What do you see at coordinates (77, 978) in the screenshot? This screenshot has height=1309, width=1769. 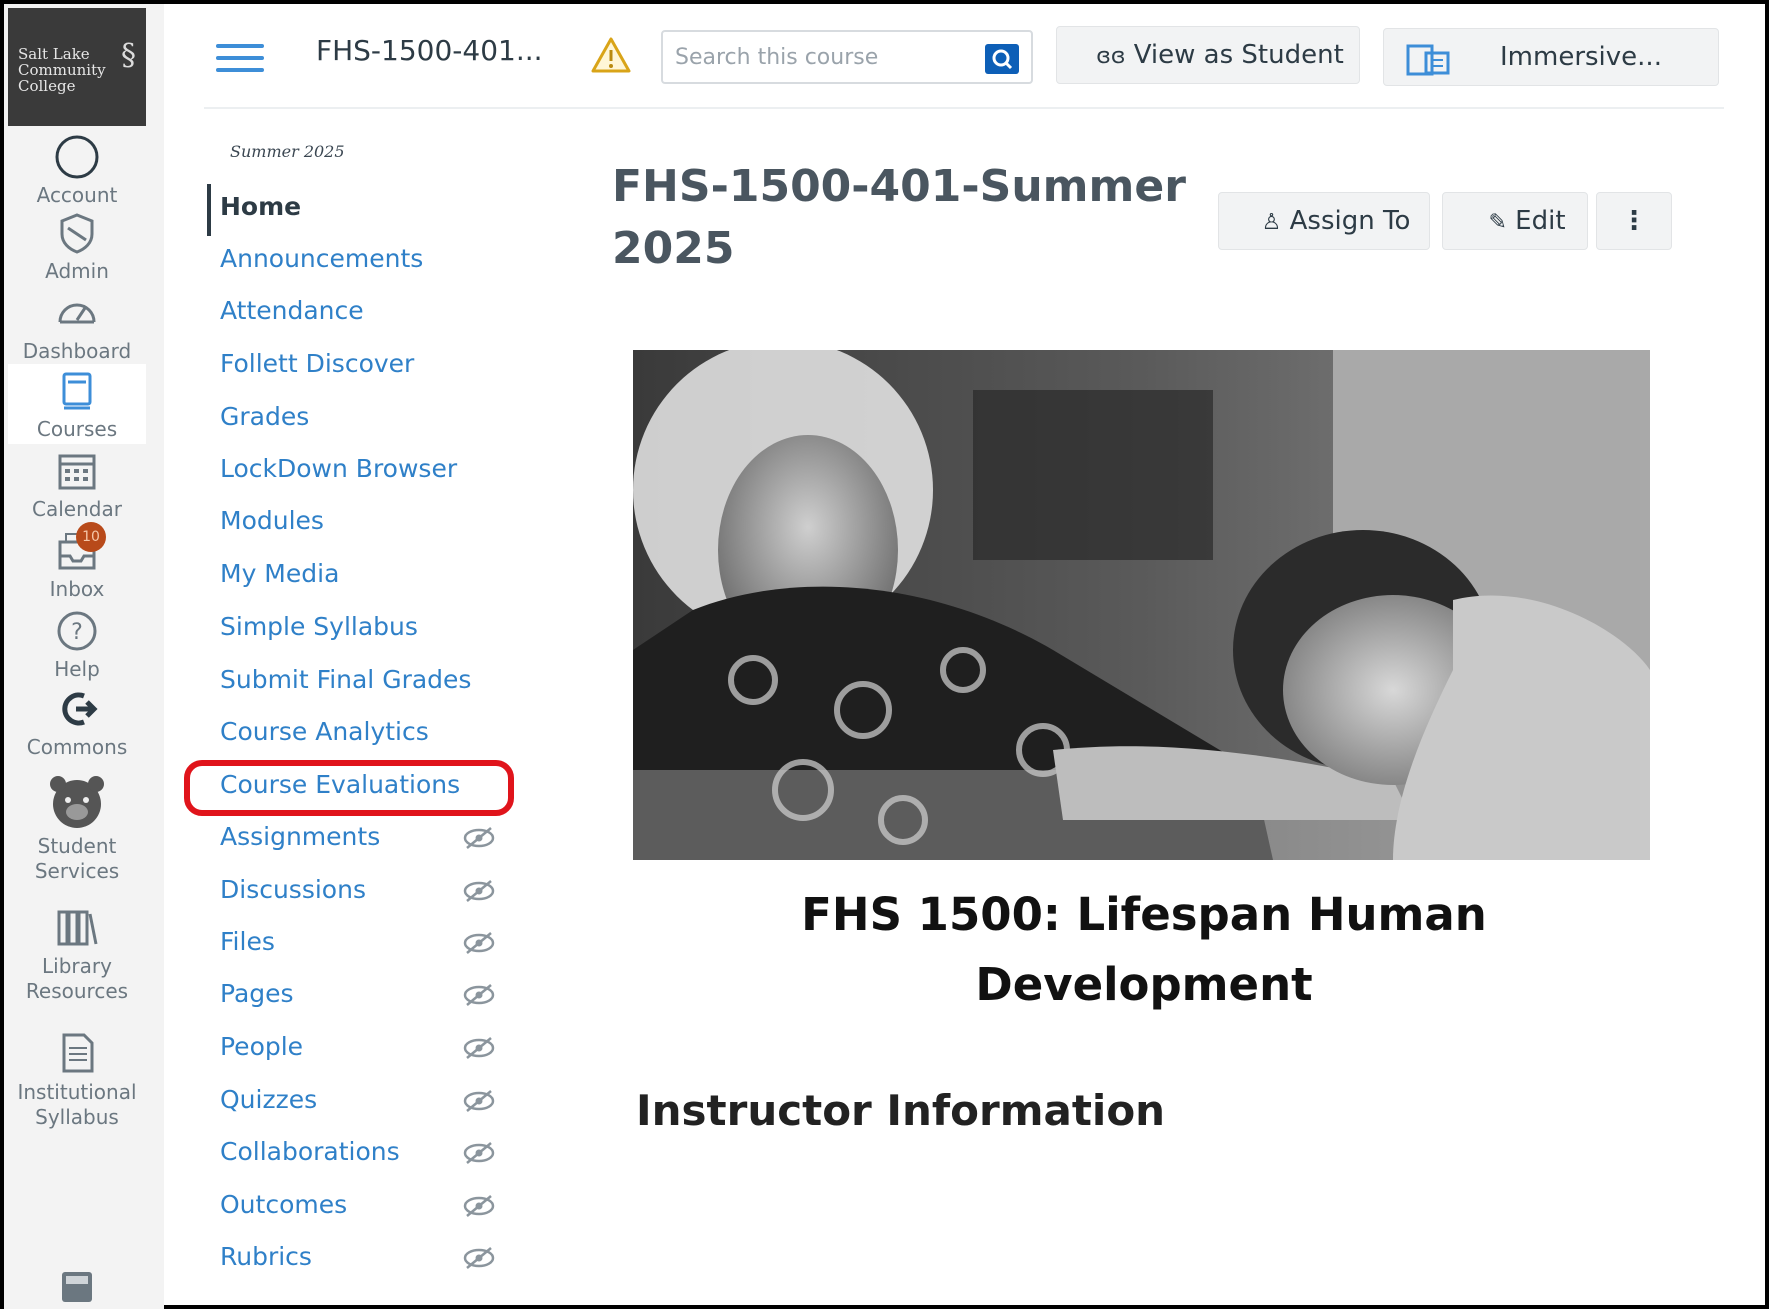 I see `global-nav-label: Library Resources` at bounding box center [77, 978].